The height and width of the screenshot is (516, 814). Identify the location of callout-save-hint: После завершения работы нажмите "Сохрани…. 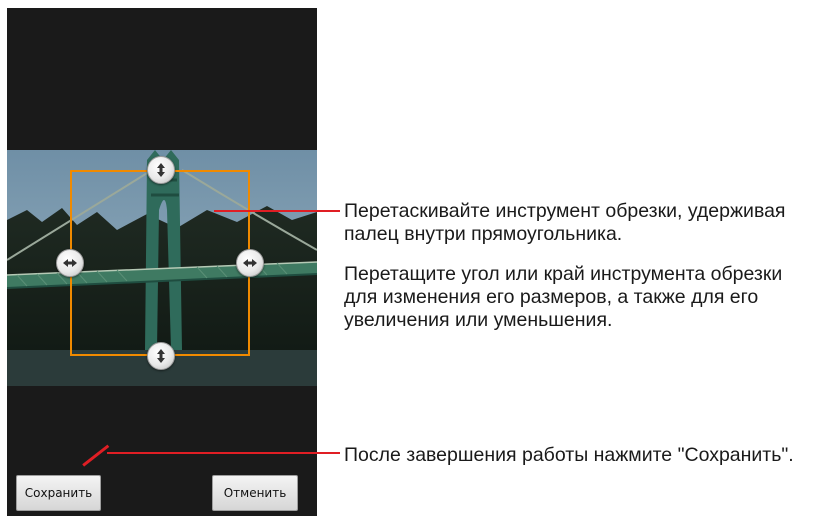
(569, 455).